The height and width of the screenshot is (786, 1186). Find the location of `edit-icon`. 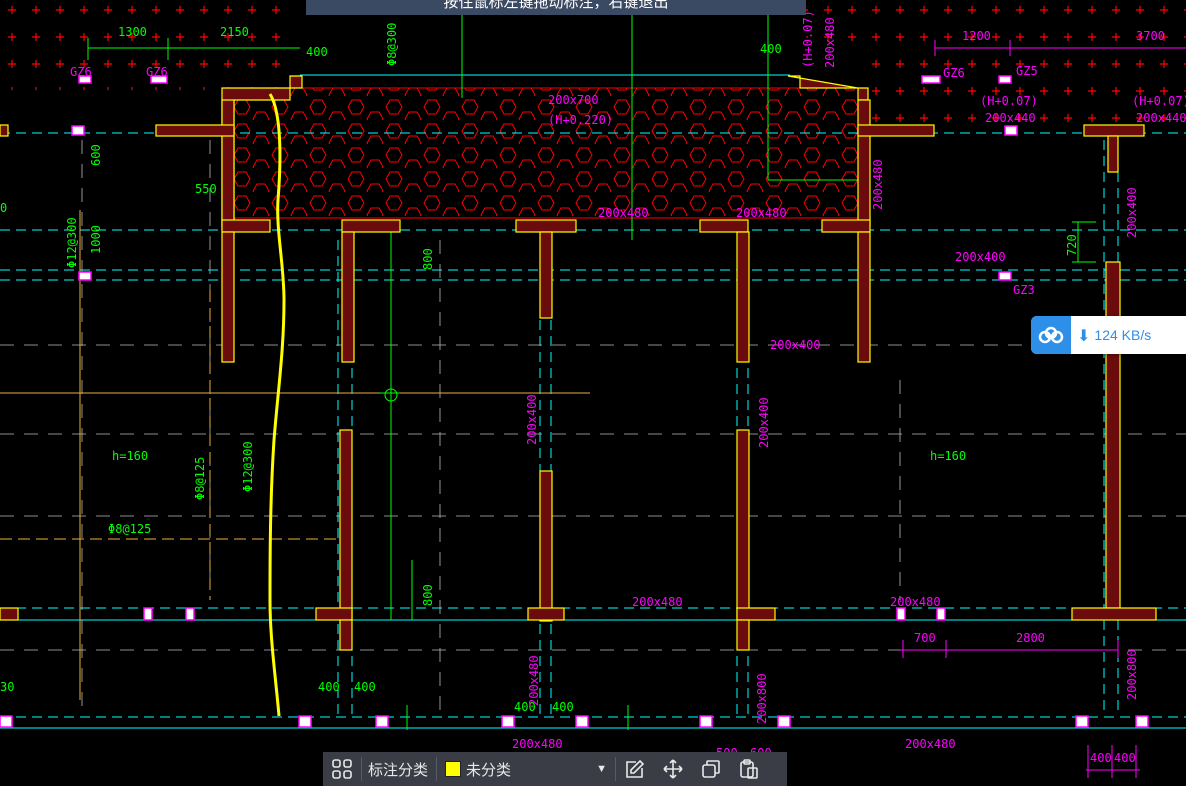

edit-icon is located at coordinates (635, 769).